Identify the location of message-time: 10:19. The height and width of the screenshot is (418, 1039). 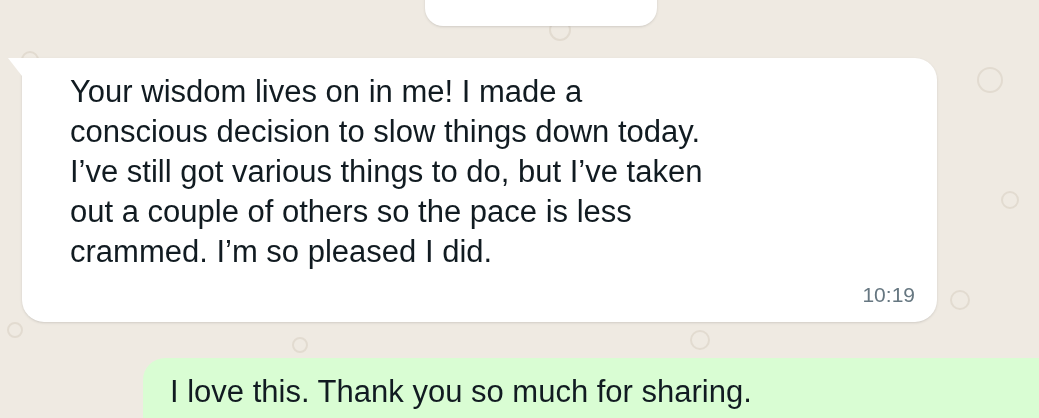
(888, 294).